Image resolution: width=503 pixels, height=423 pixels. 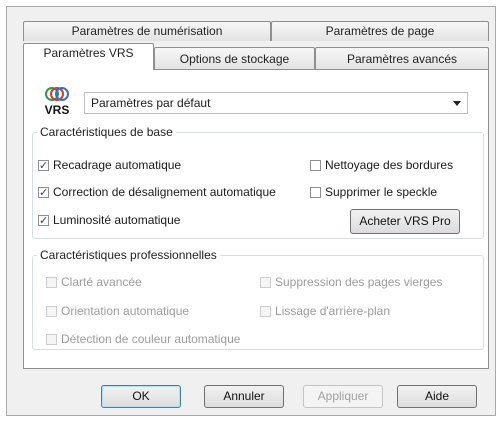 What do you see at coordinates (437, 396) in the screenshot?
I see `help-button: Aide` at bounding box center [437, 396].